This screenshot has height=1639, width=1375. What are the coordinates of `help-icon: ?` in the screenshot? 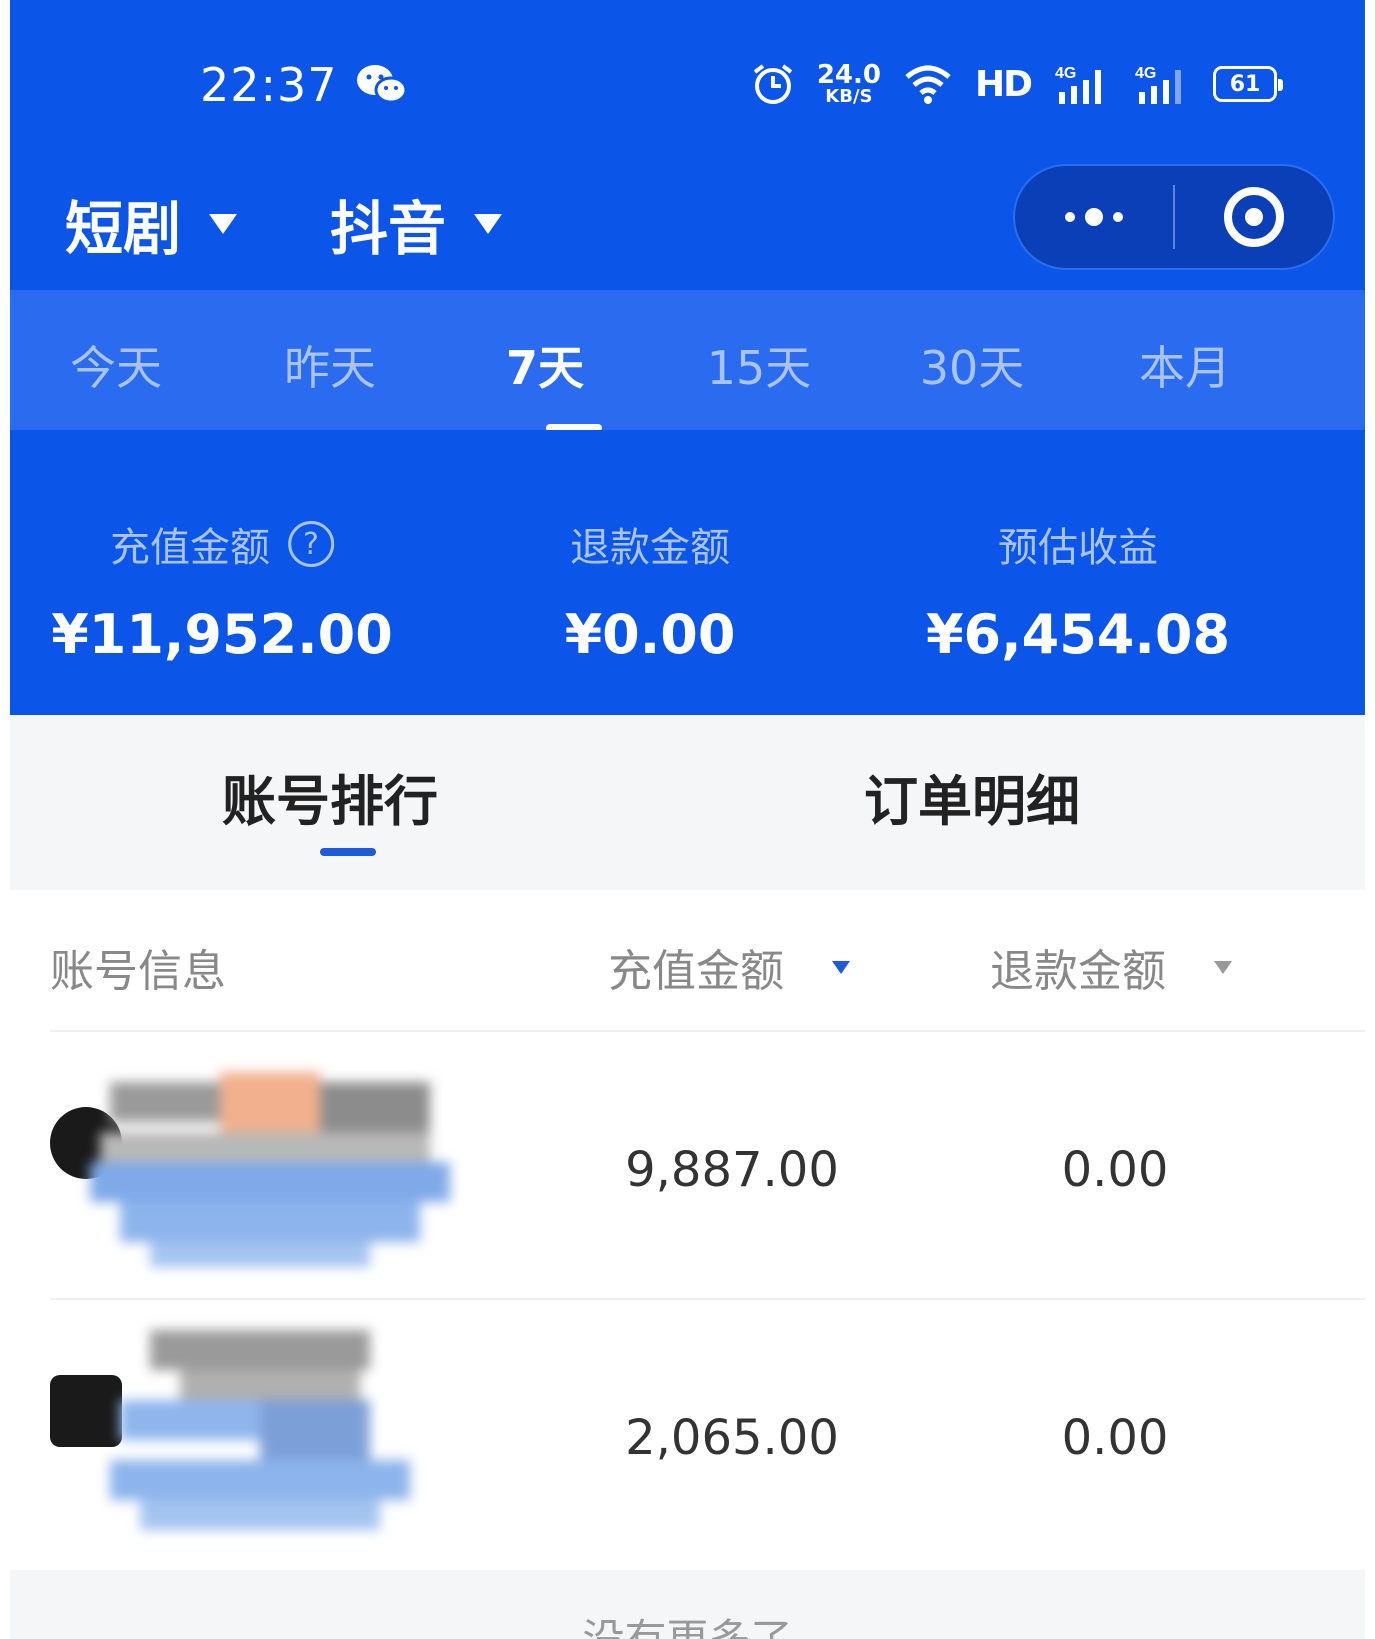 It's located at (311, 544).